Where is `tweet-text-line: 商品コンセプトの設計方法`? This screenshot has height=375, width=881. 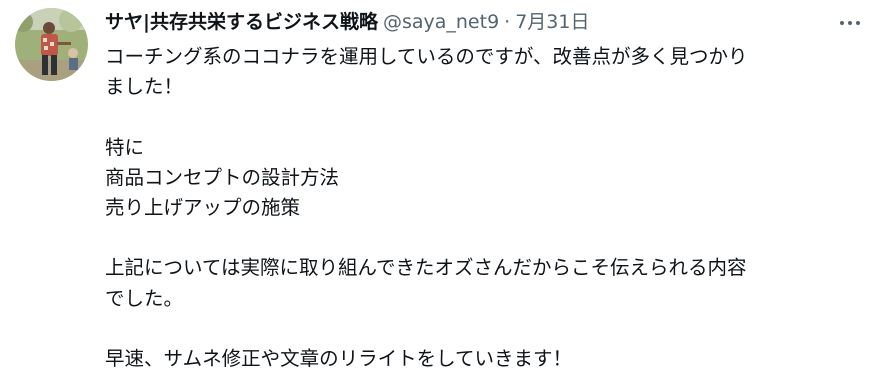 tweet-text-line: 商品コンセプトの設計方法 is located at coordinates (222, 177).